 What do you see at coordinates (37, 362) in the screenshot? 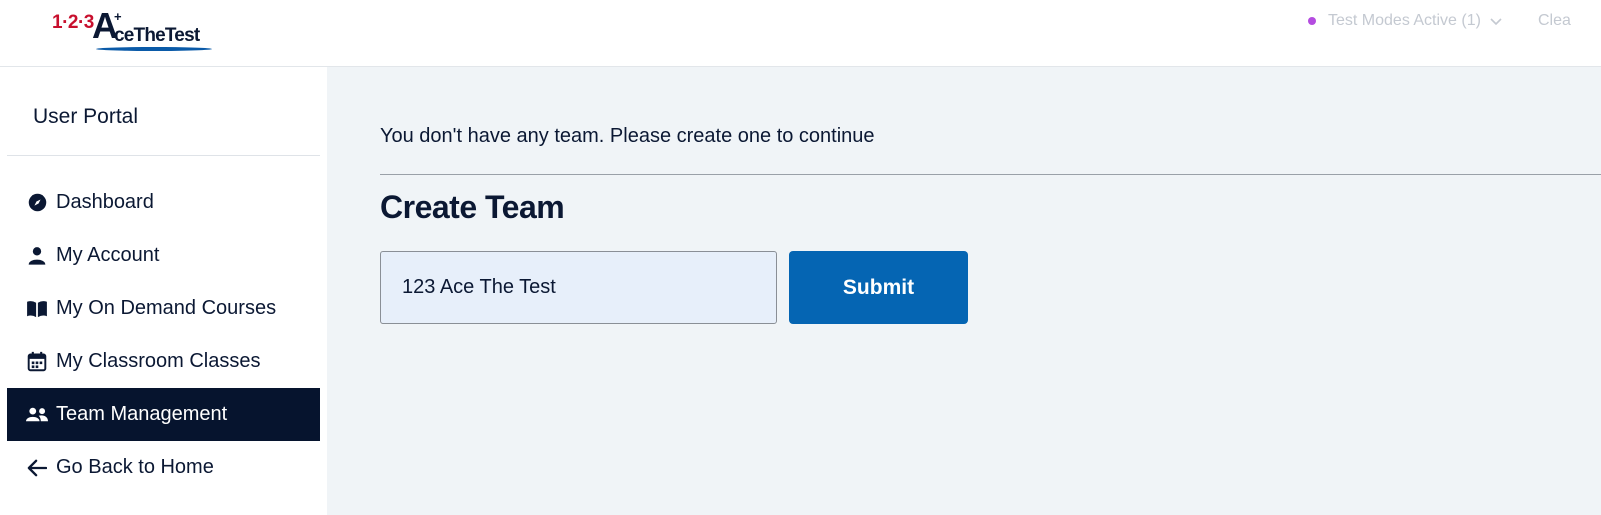
I see `calendar-icon` at bounding box center [37, 362].